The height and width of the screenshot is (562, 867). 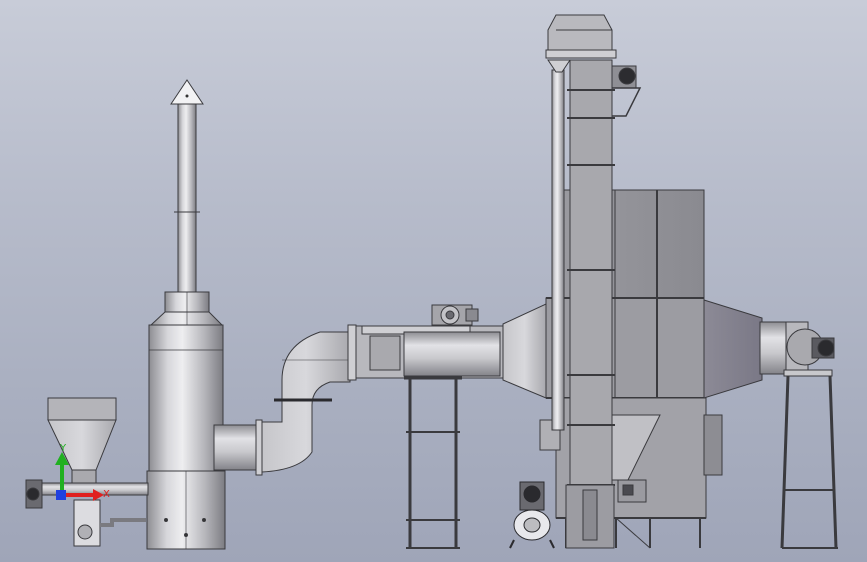 What do you see at coordinates (809, 435) in the screenshot?
I see `exhaust-fan` at bounding box center [809, 435].